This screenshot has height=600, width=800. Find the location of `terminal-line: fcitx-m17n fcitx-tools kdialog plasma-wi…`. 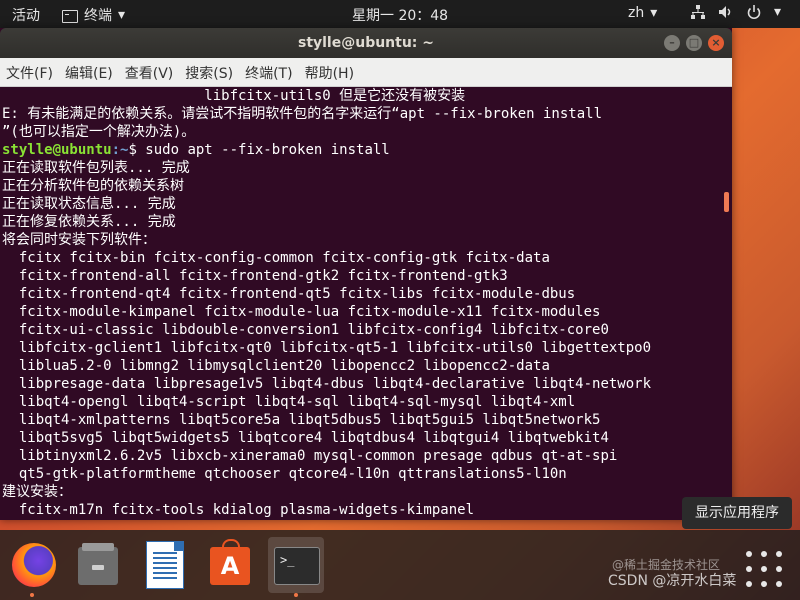

terminal-line: fcitx-m17n fcitx-tools kdialog plasma-wi… is located at coordinates (238, 510).